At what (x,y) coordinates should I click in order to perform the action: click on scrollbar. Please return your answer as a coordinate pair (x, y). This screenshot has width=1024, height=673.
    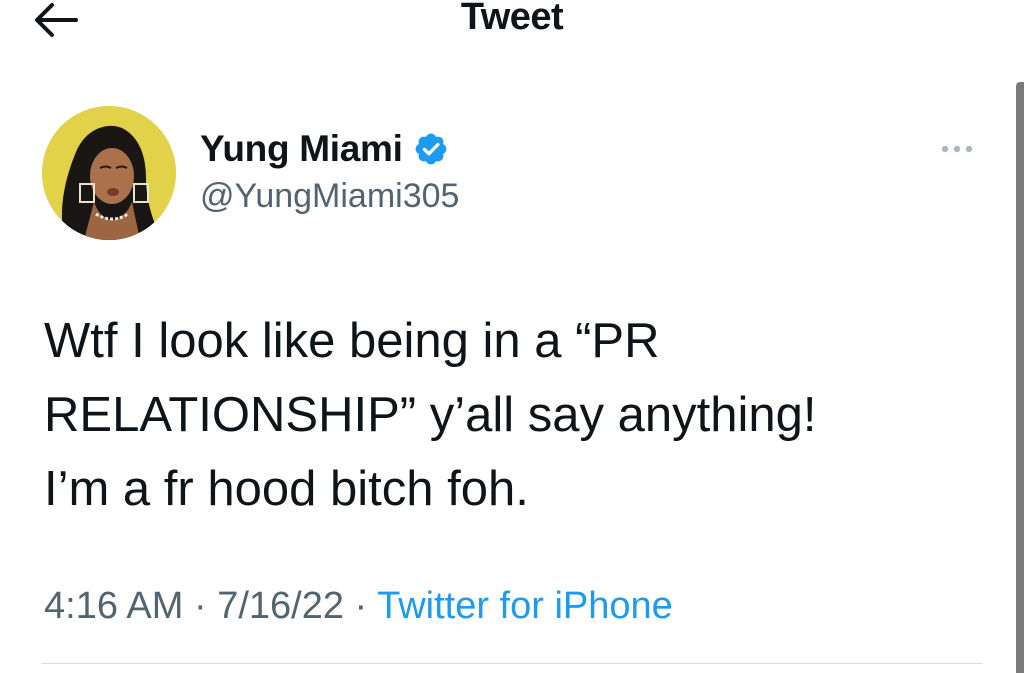
    Looking at the image, I should click on (1020, 377).